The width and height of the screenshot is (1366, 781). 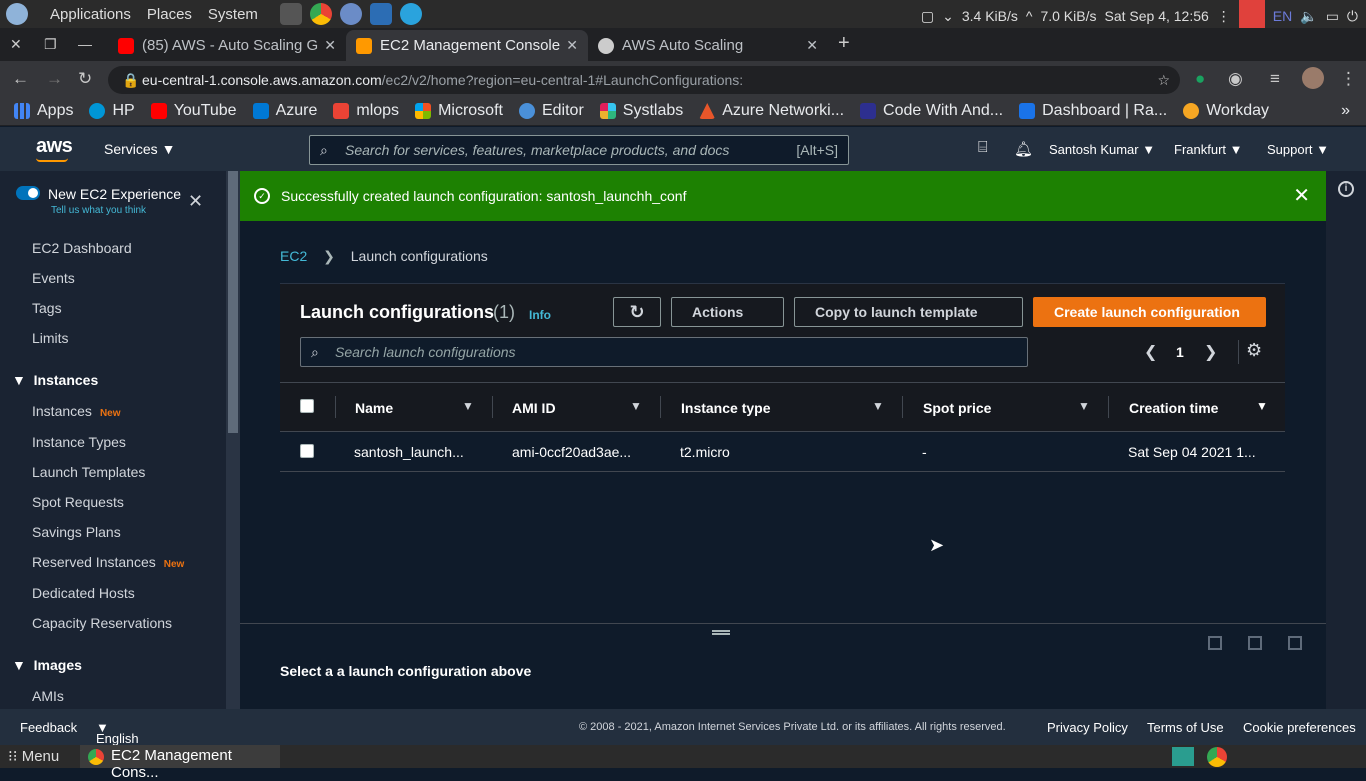 I want to click on search-launch-configurations-input: ⌕ Search launch configurations, so click(x=664, y=352).